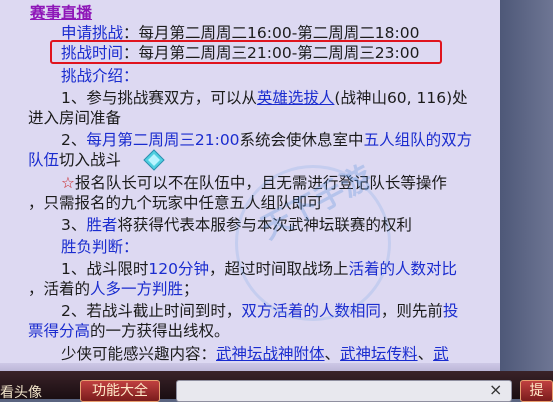 This screenshot has width=553, height=402. Describe the element at coordinates (21, 392) in the screenshot. I see `avatar-label: 看头像` at that location.